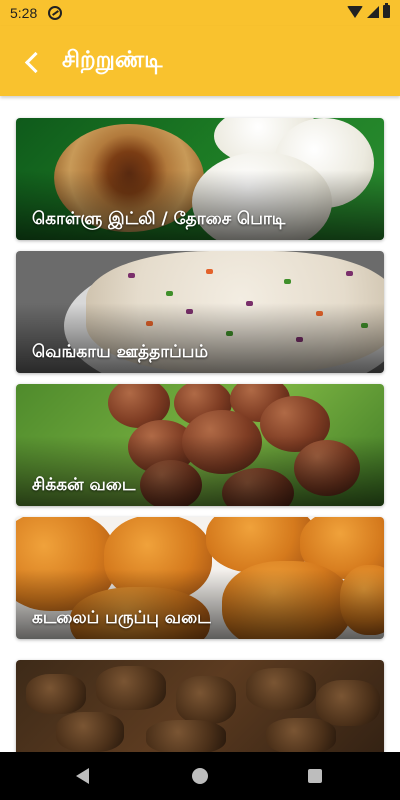 The width and height of the screenshot is (400, 800). I want to click on recipe-card-kollu-podi: கொள்ளு இட்லி / தோசை பொடி, so click(200, 179).